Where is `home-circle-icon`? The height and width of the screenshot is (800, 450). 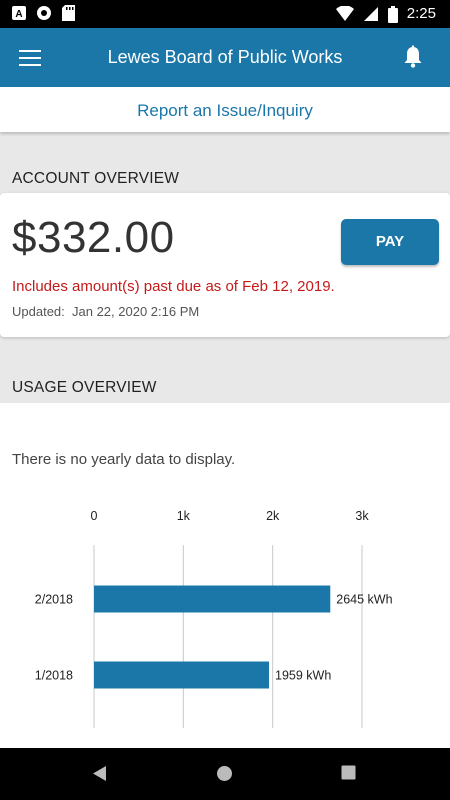
home-circle-icon is located at coordinates (224, 773).